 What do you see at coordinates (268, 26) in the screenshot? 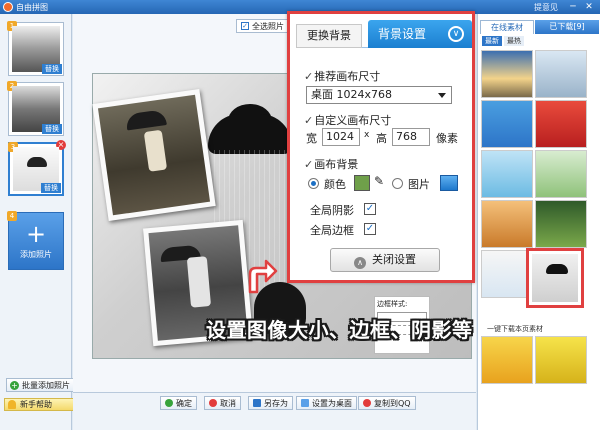
I see `select-all-label: 全选照片` at bounding box center [268, 26].